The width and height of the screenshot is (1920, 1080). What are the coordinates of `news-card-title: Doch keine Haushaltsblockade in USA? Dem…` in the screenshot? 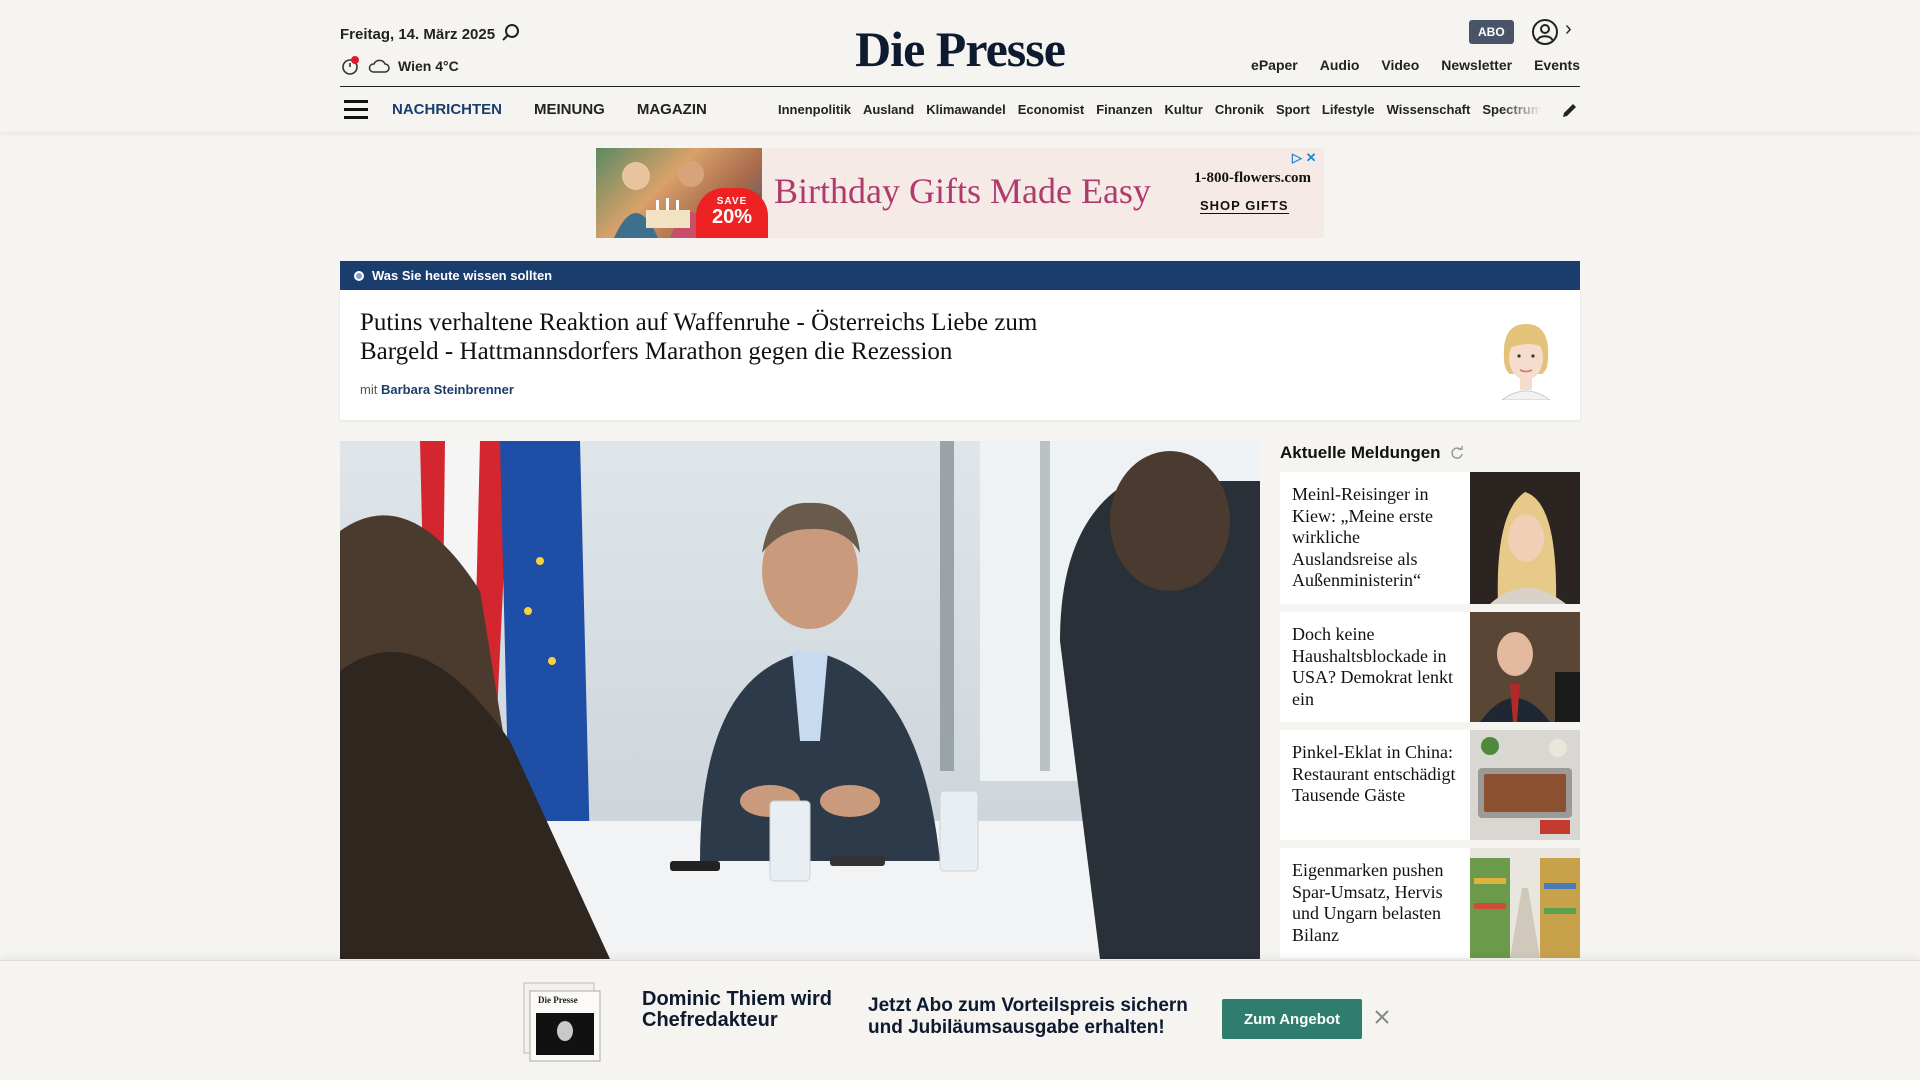 It's located at (1378, 667).